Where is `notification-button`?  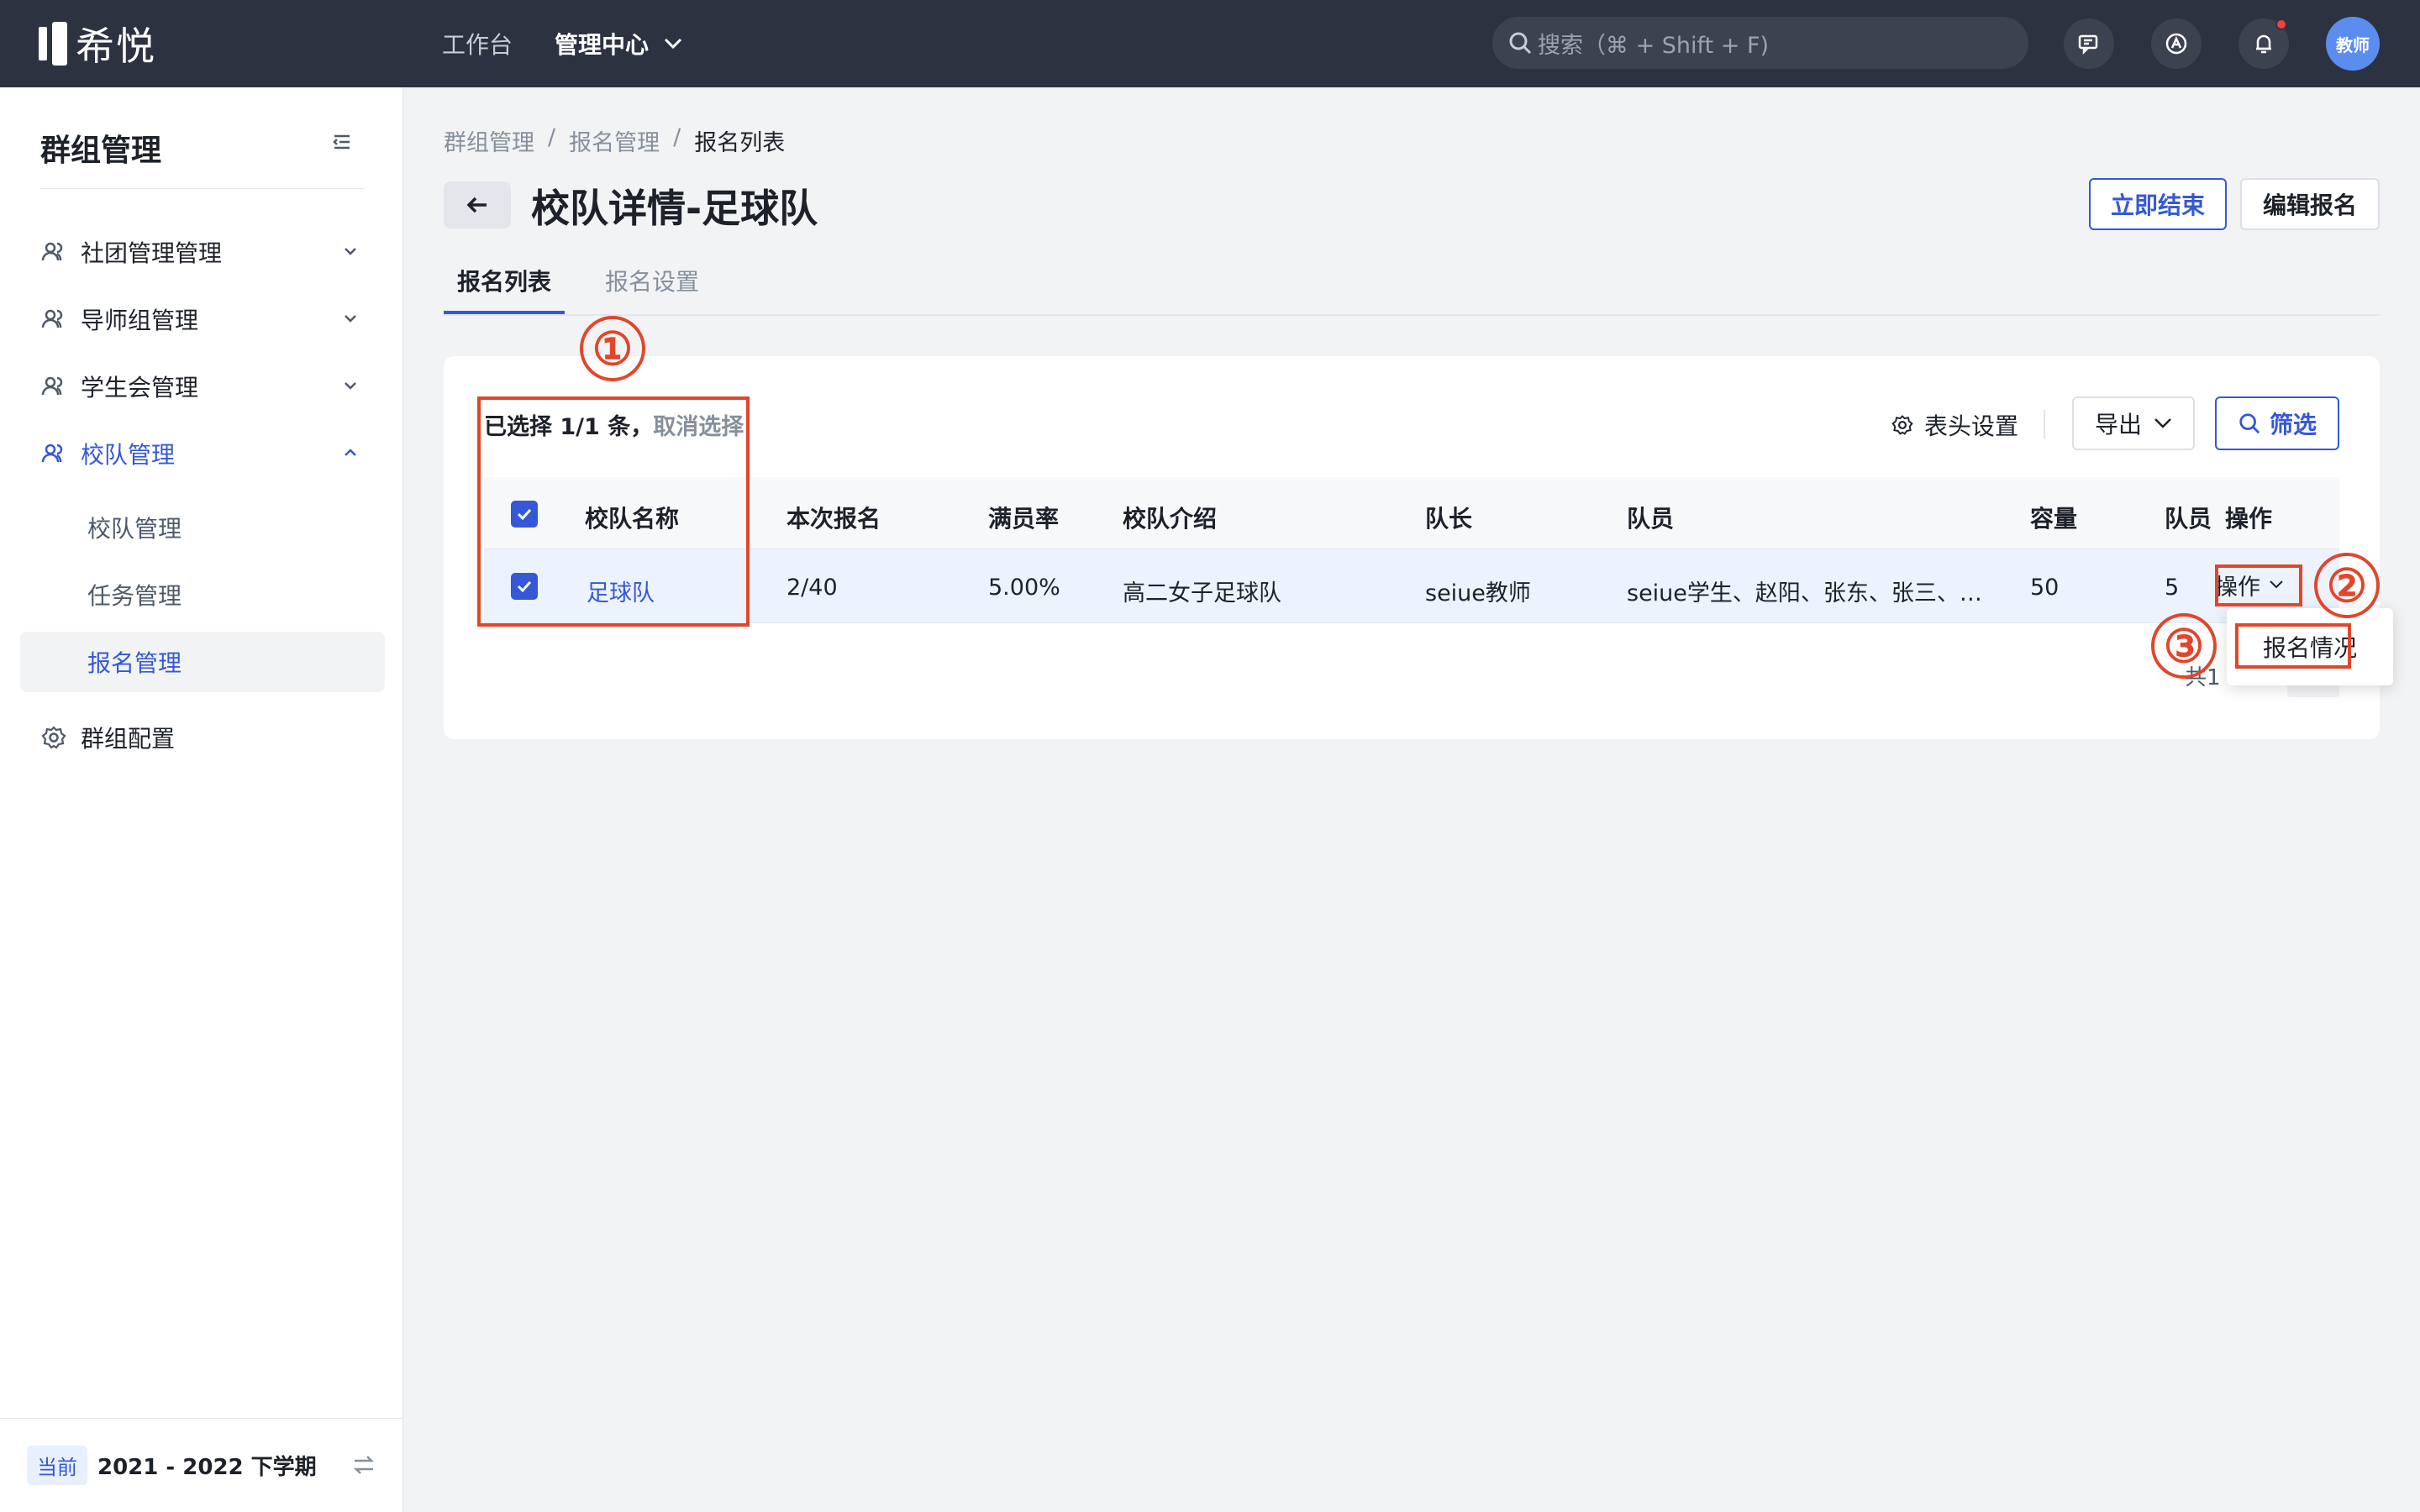 notification-button is located at coordinates (2264, 43).